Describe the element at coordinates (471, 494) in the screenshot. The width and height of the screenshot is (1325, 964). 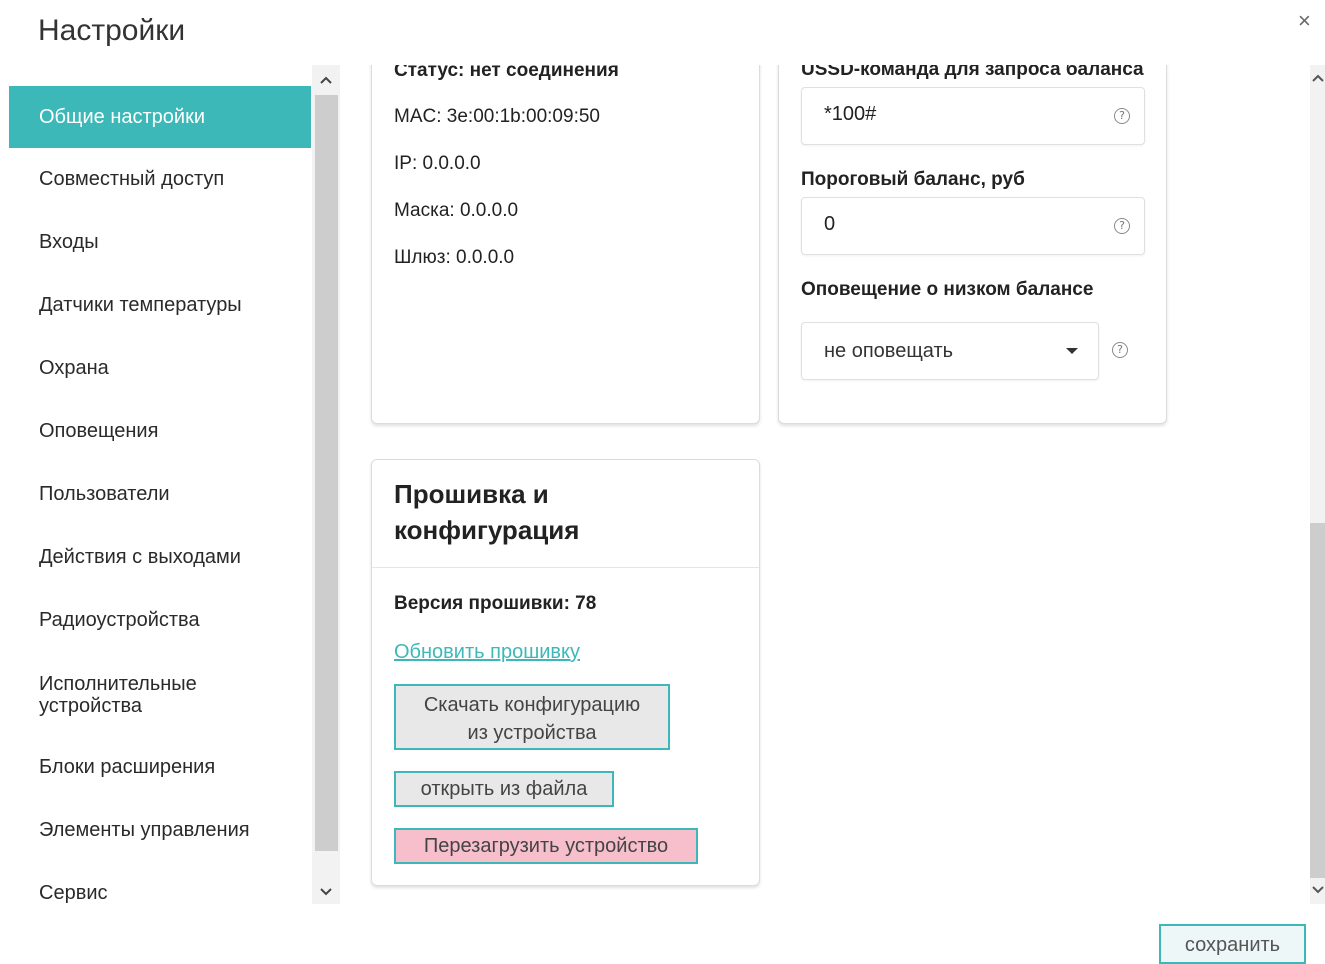
I see `firmware-title-line1: Прошивка и` at that location.